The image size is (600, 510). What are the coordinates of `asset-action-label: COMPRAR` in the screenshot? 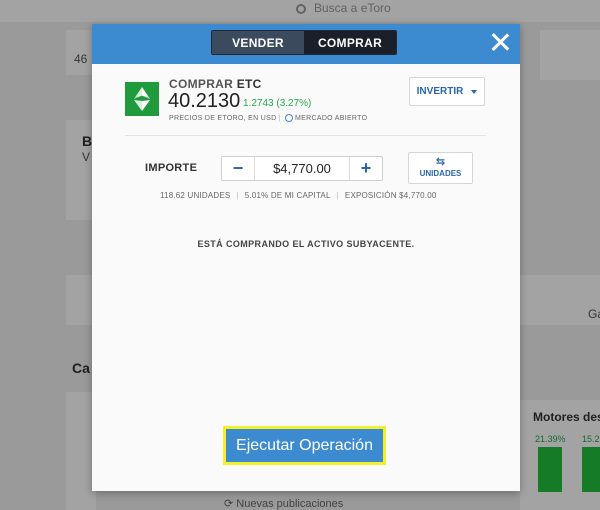 It's located at (201, 84).